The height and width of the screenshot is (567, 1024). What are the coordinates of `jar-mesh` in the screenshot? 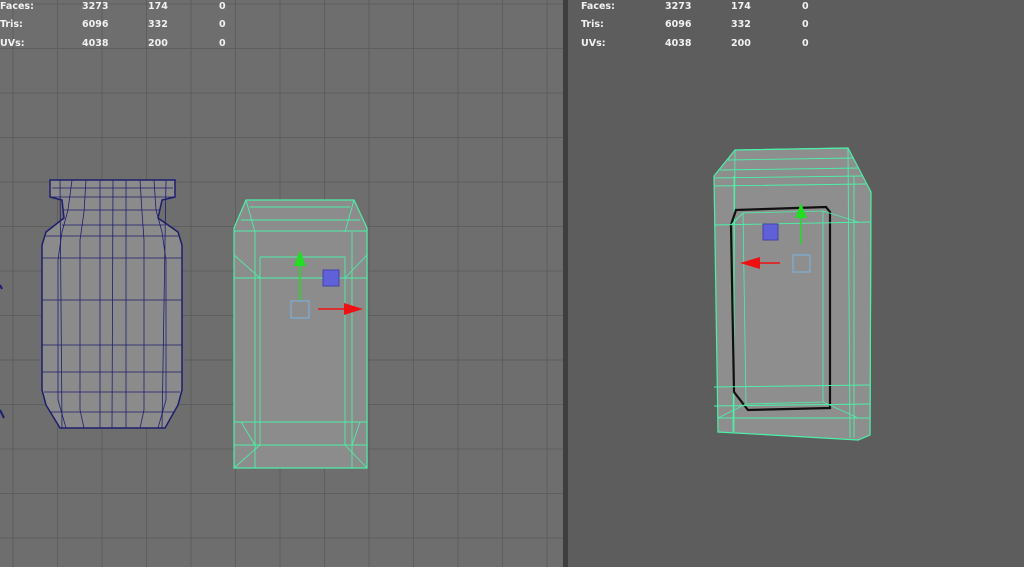 It's located at (112, 304).